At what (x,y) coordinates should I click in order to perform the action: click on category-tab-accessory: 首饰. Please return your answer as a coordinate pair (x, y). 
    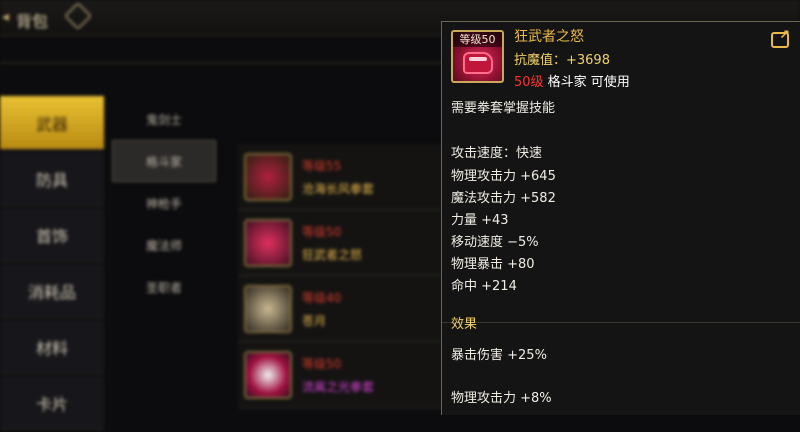
    Looking at the image, I should click on (52, 235).